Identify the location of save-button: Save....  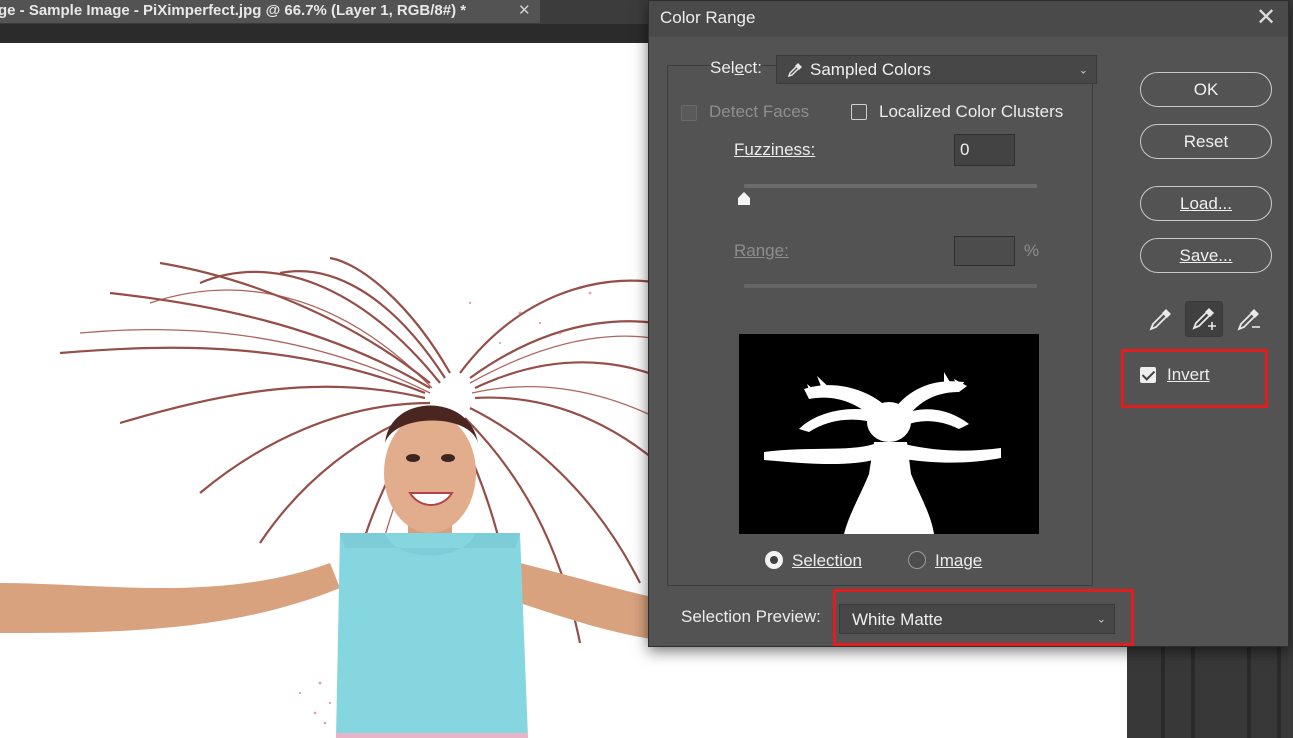
(1206, 255).